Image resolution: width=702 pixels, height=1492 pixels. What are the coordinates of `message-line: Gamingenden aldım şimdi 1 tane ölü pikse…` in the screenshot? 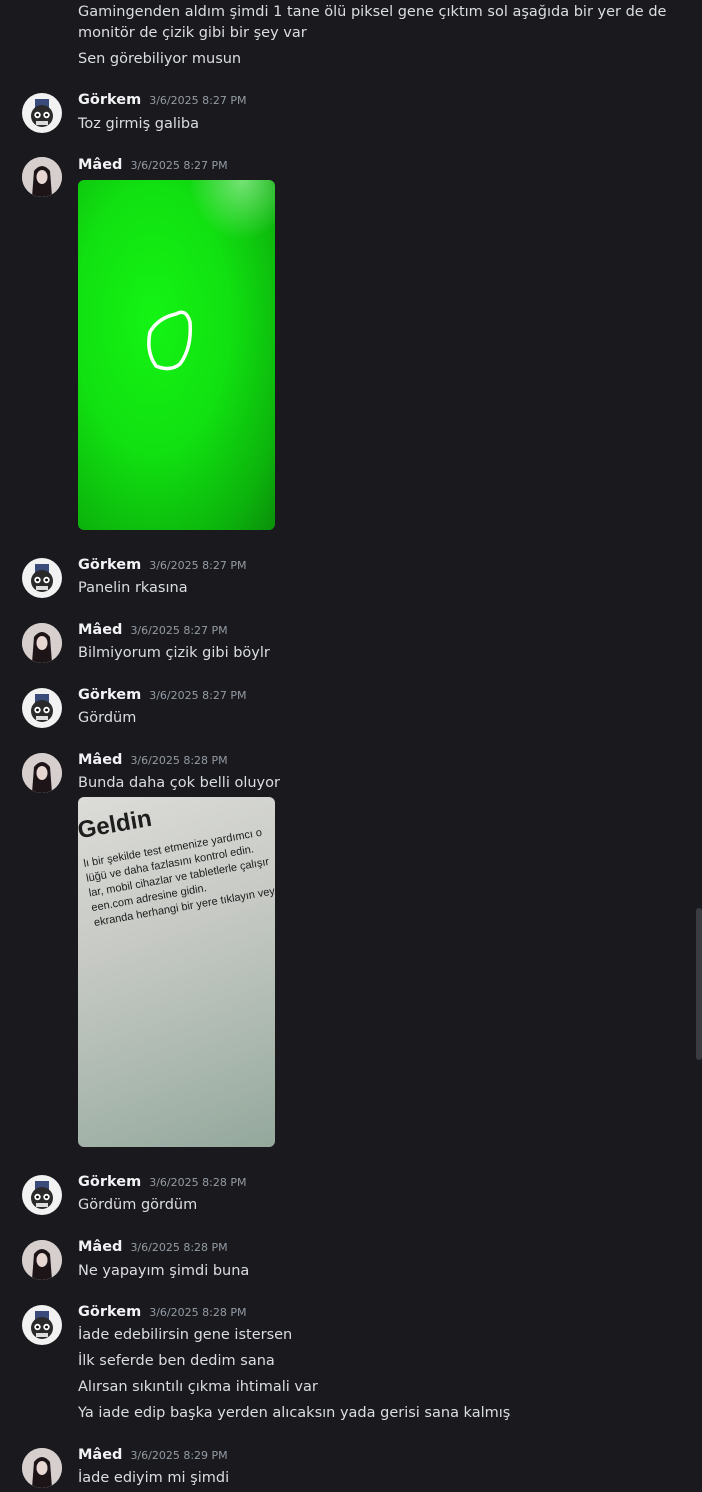 It's located at (372, 12).